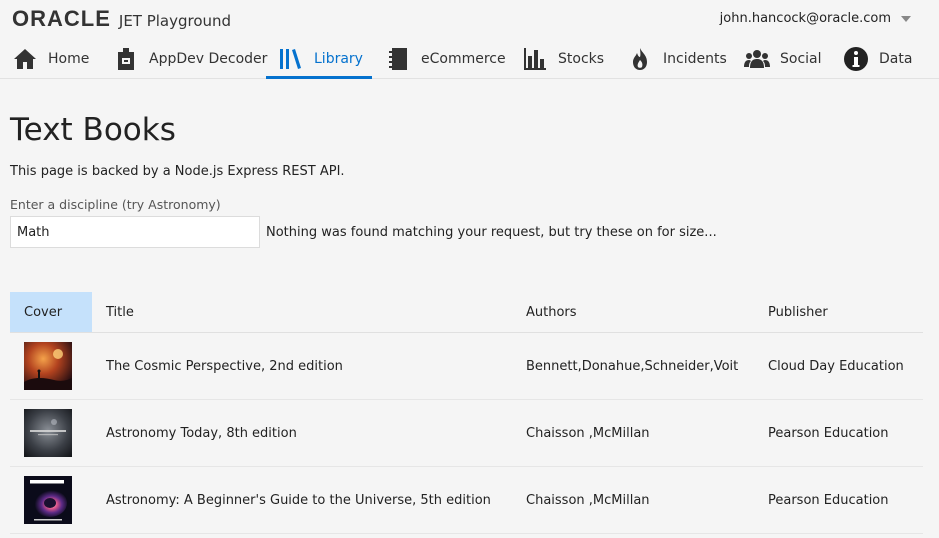 The height and width of the screenshot is (538, 939). I want to click on nav-label: Data, so click(896, 59).